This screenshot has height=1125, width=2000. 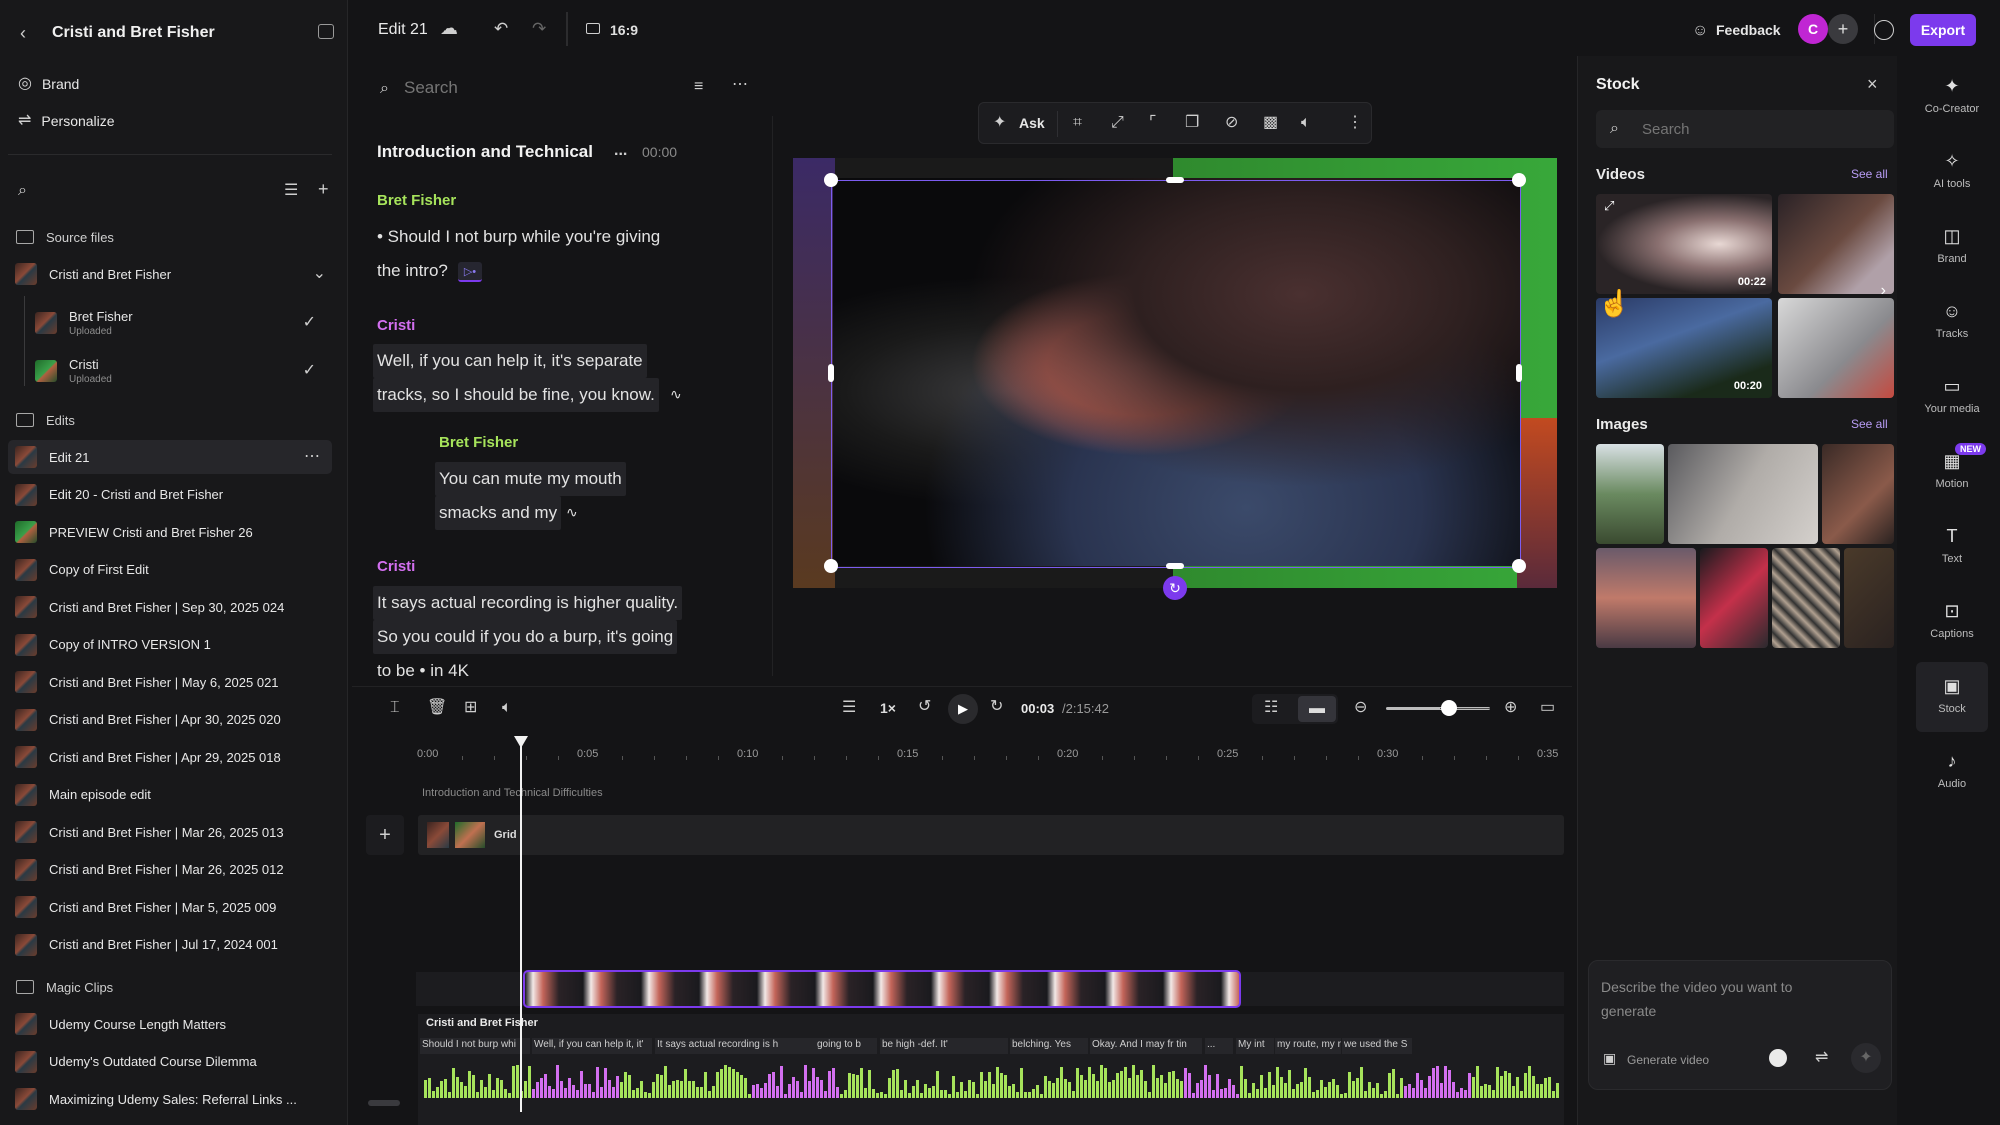 What do you see at coordinates (1952, 620) in the screenshot?
I see `rail-item-captions: ⊡ Captions` at bounding box center [1952, 620].